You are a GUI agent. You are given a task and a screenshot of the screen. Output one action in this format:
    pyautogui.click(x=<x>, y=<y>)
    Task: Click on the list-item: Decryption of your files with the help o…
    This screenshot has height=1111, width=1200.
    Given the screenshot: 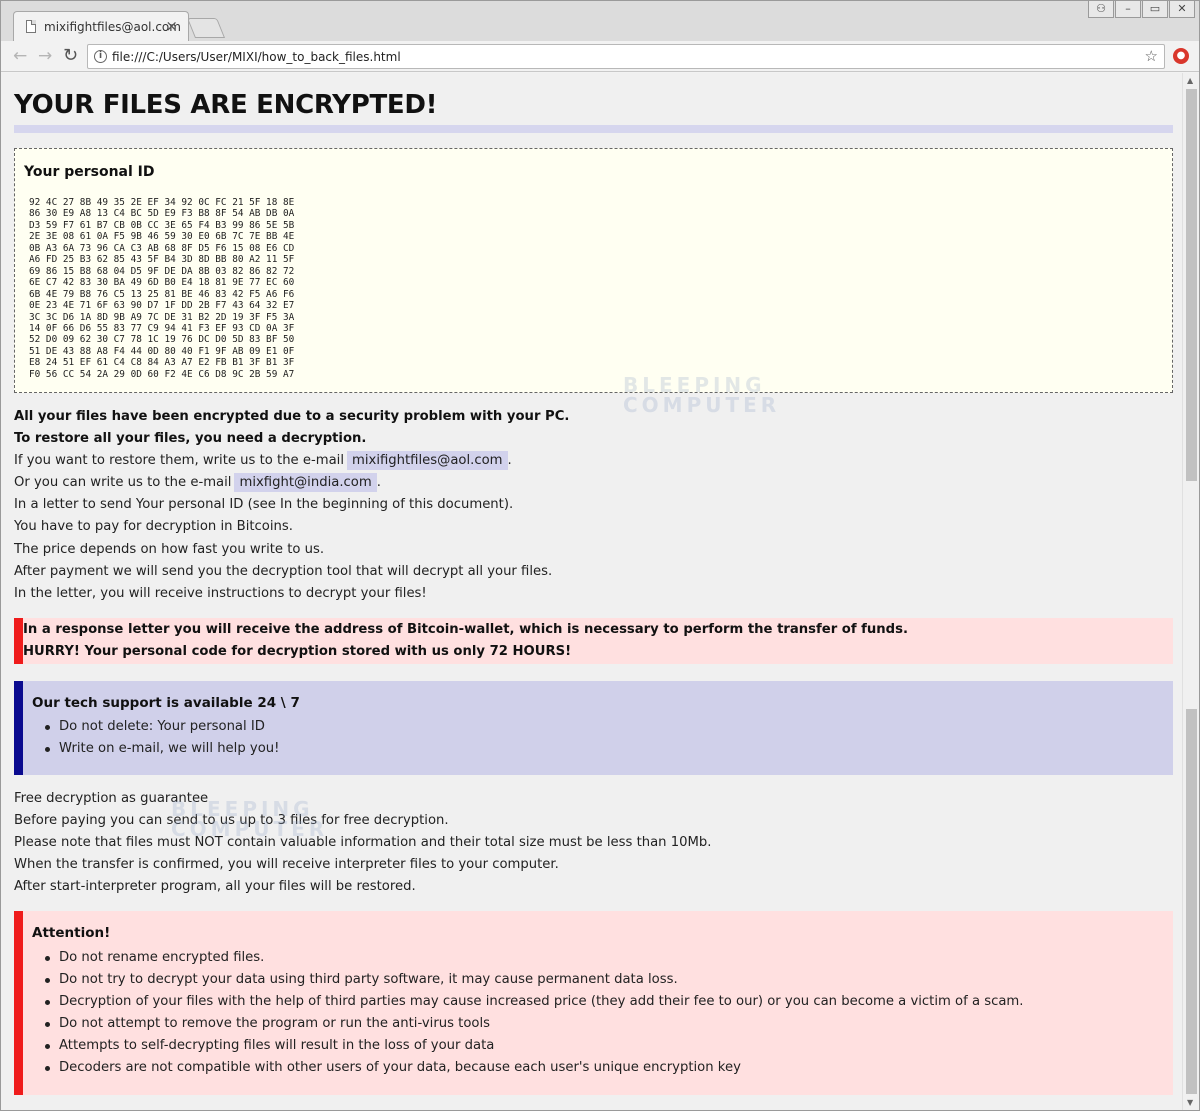 What is the action you would take?
    pyautogui.click(x=527, y=1002)
    